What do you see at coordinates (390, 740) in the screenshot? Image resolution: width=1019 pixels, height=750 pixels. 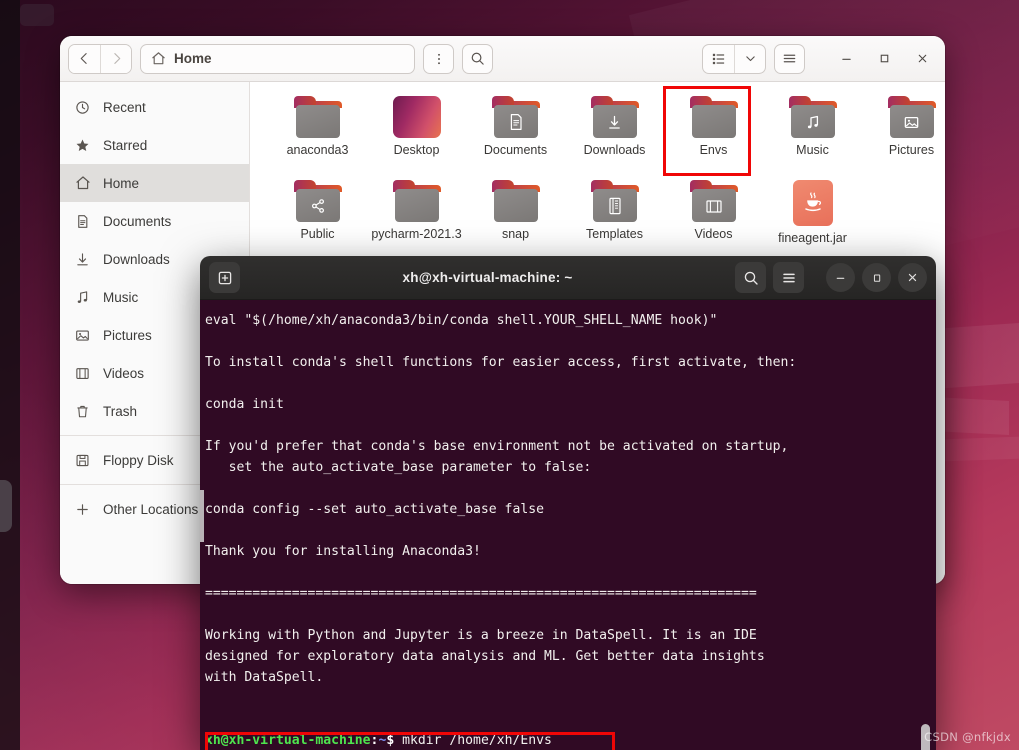 I see `prompt-sigil: $` at bounding box center [390, 740].